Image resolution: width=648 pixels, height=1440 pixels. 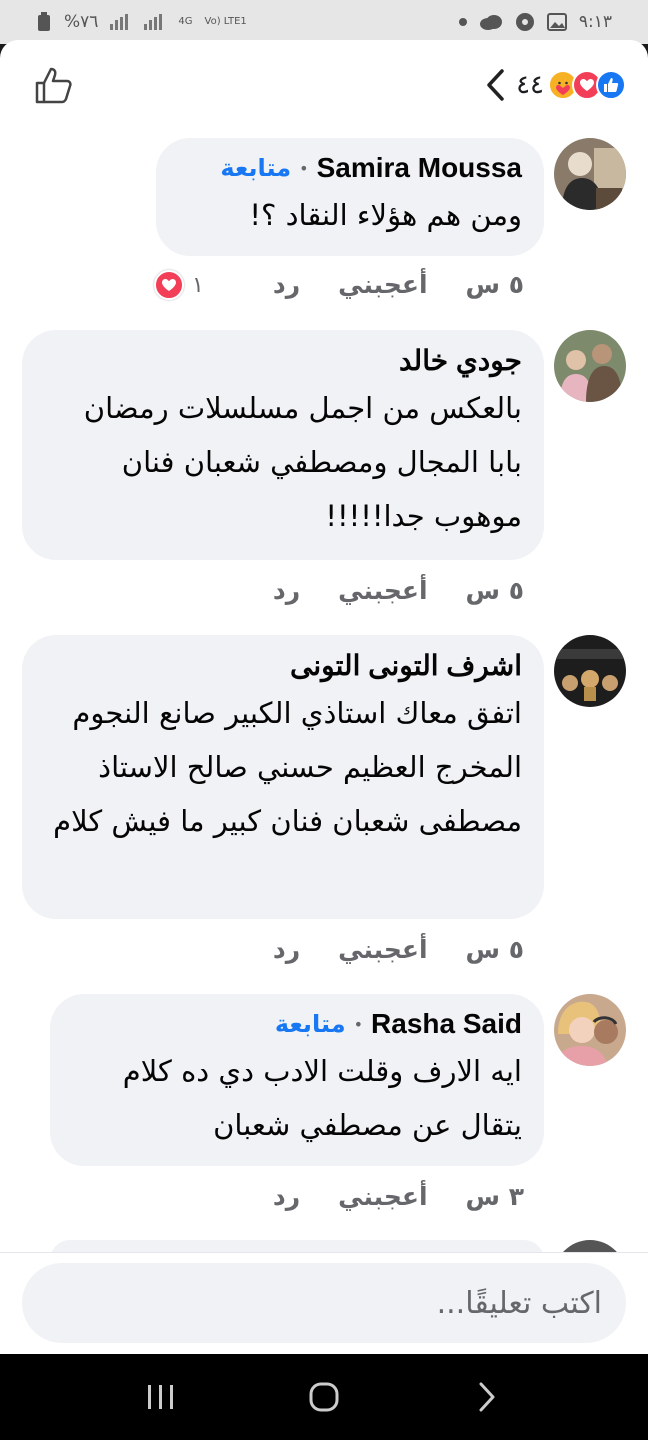 What do you see at coordinates (556, 22) in the screenshot?
I see `gallery-icon` at bounding box center [556, 22].